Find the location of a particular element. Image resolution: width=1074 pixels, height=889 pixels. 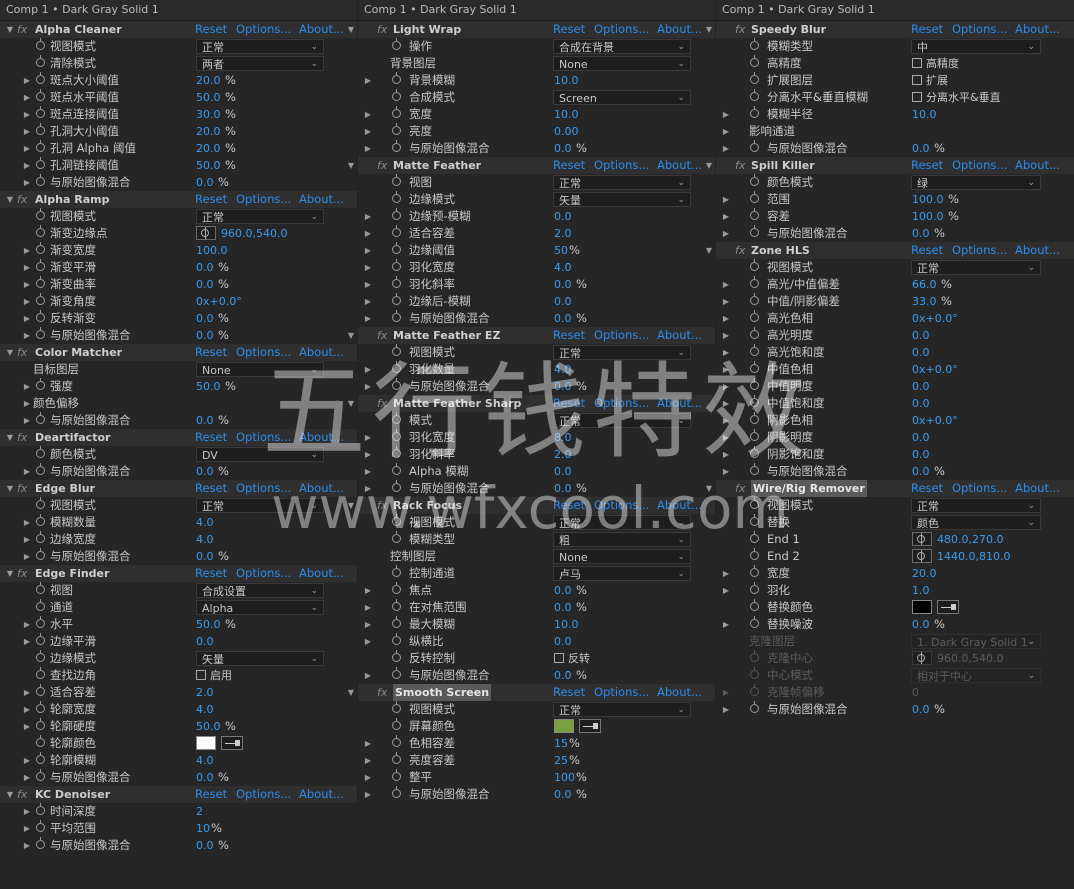

dropdown-color-matcher: None ⌄ is located at coordinates (260, 369).